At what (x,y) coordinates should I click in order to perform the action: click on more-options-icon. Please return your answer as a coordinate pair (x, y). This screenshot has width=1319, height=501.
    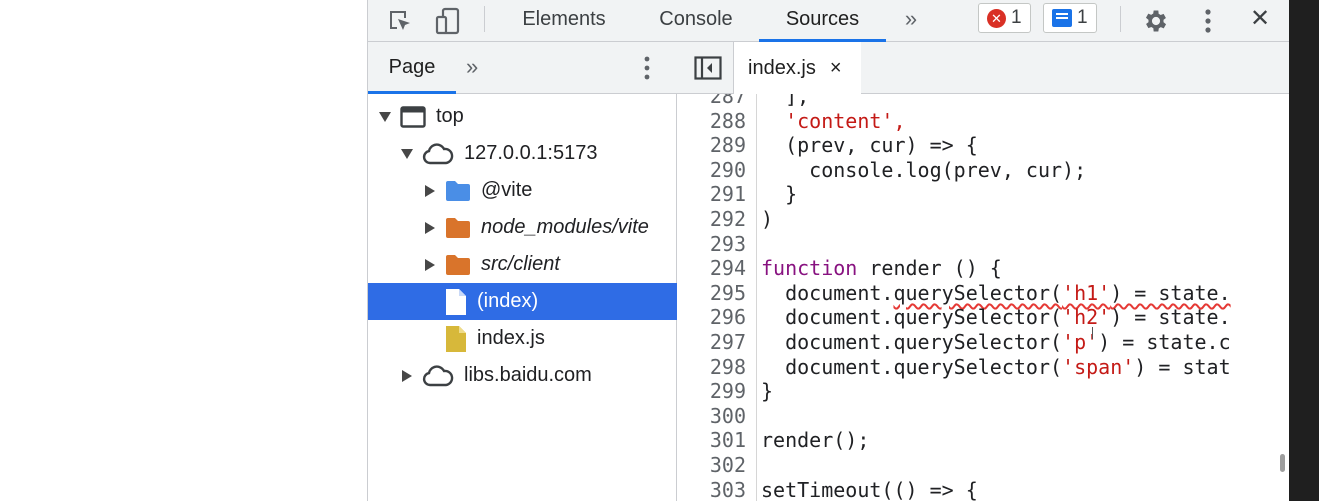
    Looking at the image, I should click on (1208, 21).